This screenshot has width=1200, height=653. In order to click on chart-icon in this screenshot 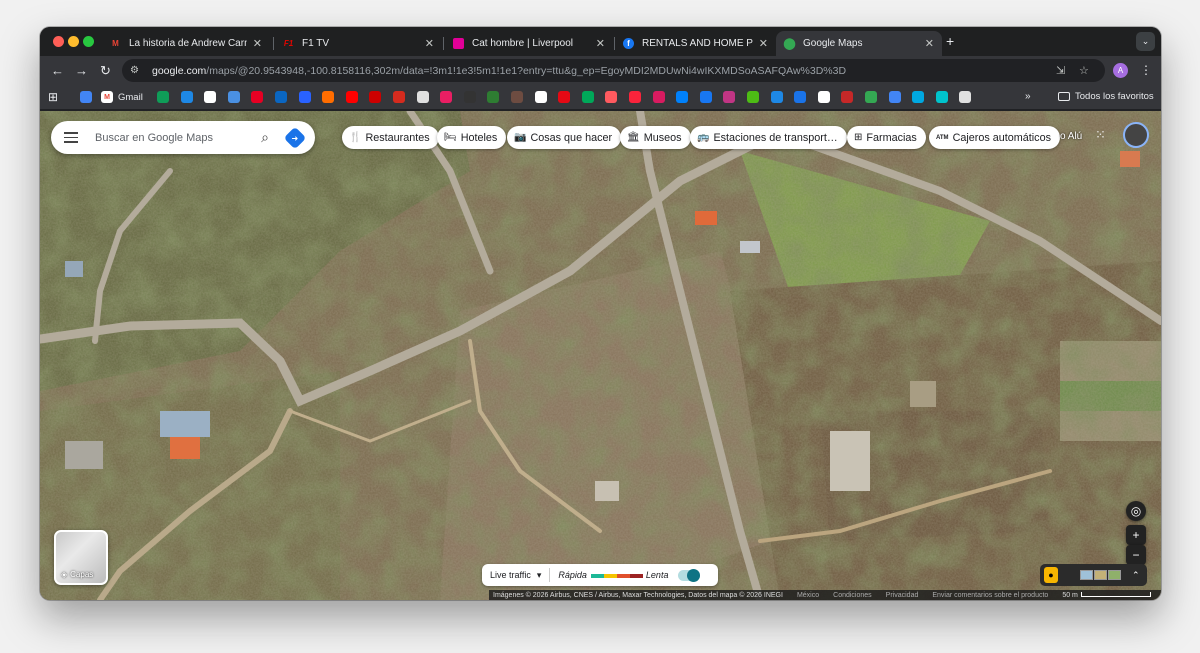, I will do `click(493, 97)`.